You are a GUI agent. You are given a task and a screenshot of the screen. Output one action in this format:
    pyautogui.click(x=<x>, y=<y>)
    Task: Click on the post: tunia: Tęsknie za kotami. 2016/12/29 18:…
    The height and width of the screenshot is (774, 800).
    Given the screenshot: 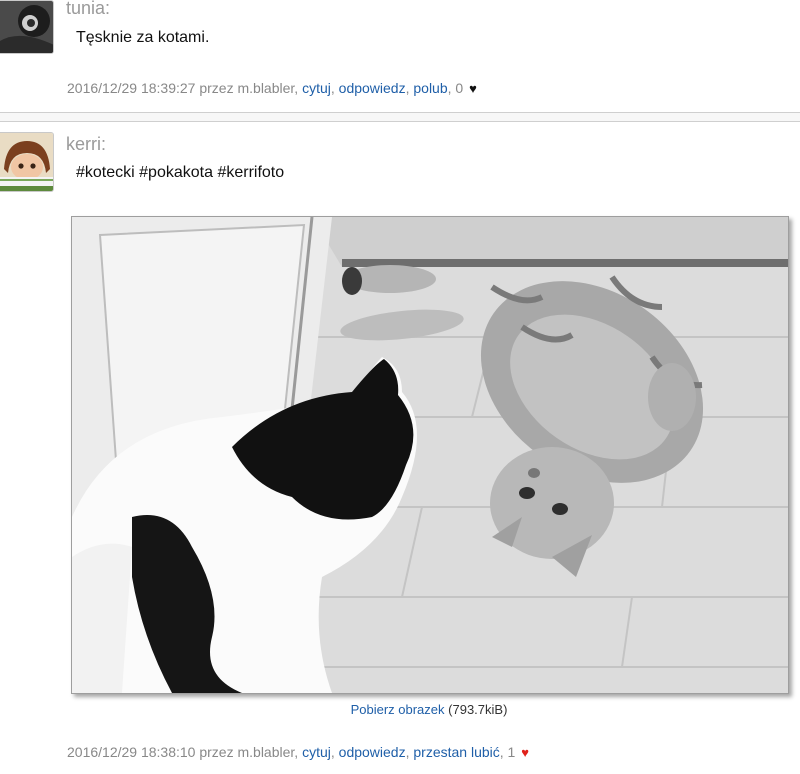 What is the action you would take?
    pyautogui.click(x=400, y=56)
    